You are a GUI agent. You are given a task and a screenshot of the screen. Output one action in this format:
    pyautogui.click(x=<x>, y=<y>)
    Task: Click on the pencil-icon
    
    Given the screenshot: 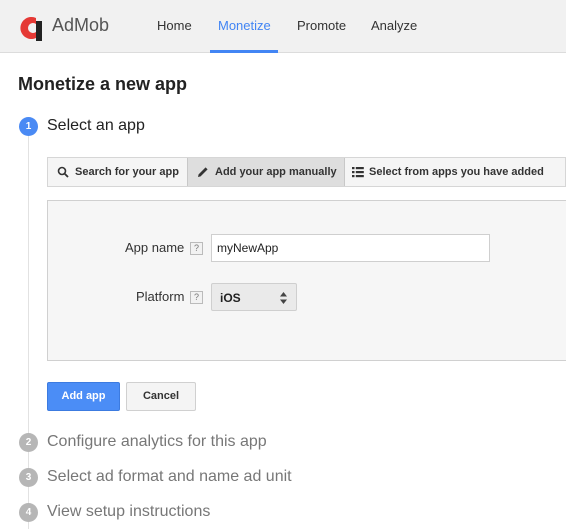 What is the action you would take?
    pyautogui.click(x=203, y=172)
    